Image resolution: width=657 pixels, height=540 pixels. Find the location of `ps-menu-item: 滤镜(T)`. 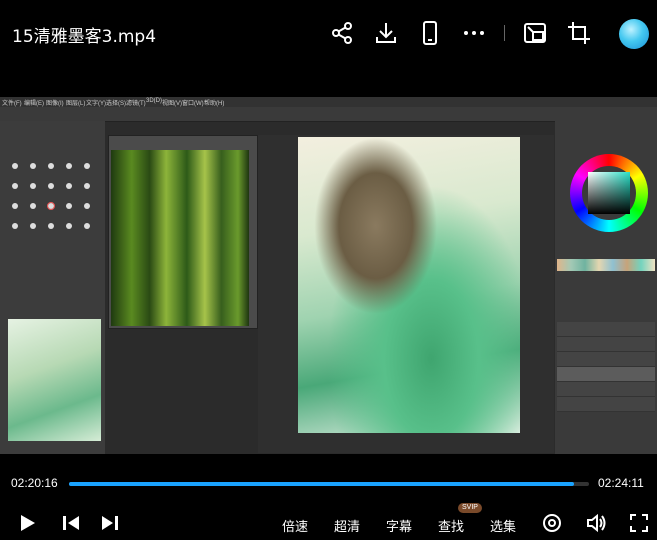

ps-menu-item: 滤镜(T) is located at coordinates (136, 104).